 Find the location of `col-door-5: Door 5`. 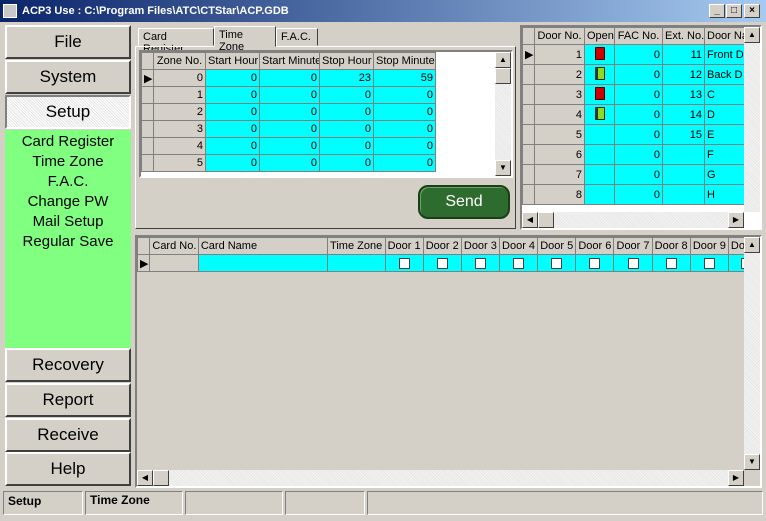

col-door-5: Door 5 is located at coordinates (557, 246).